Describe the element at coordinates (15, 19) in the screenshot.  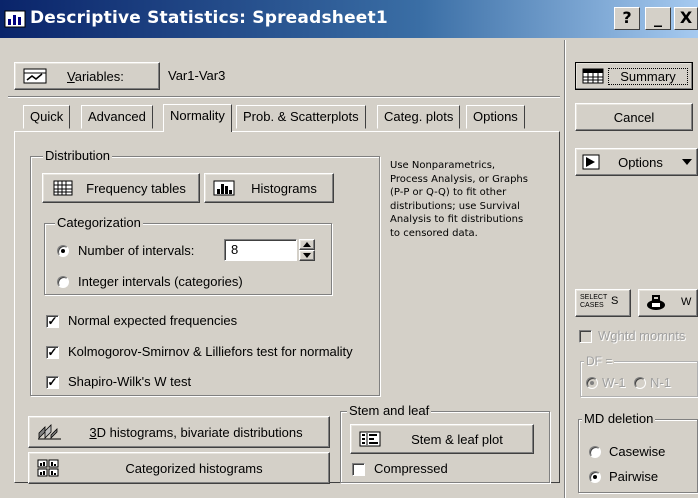
I see `statistics-app-icon` at that location.